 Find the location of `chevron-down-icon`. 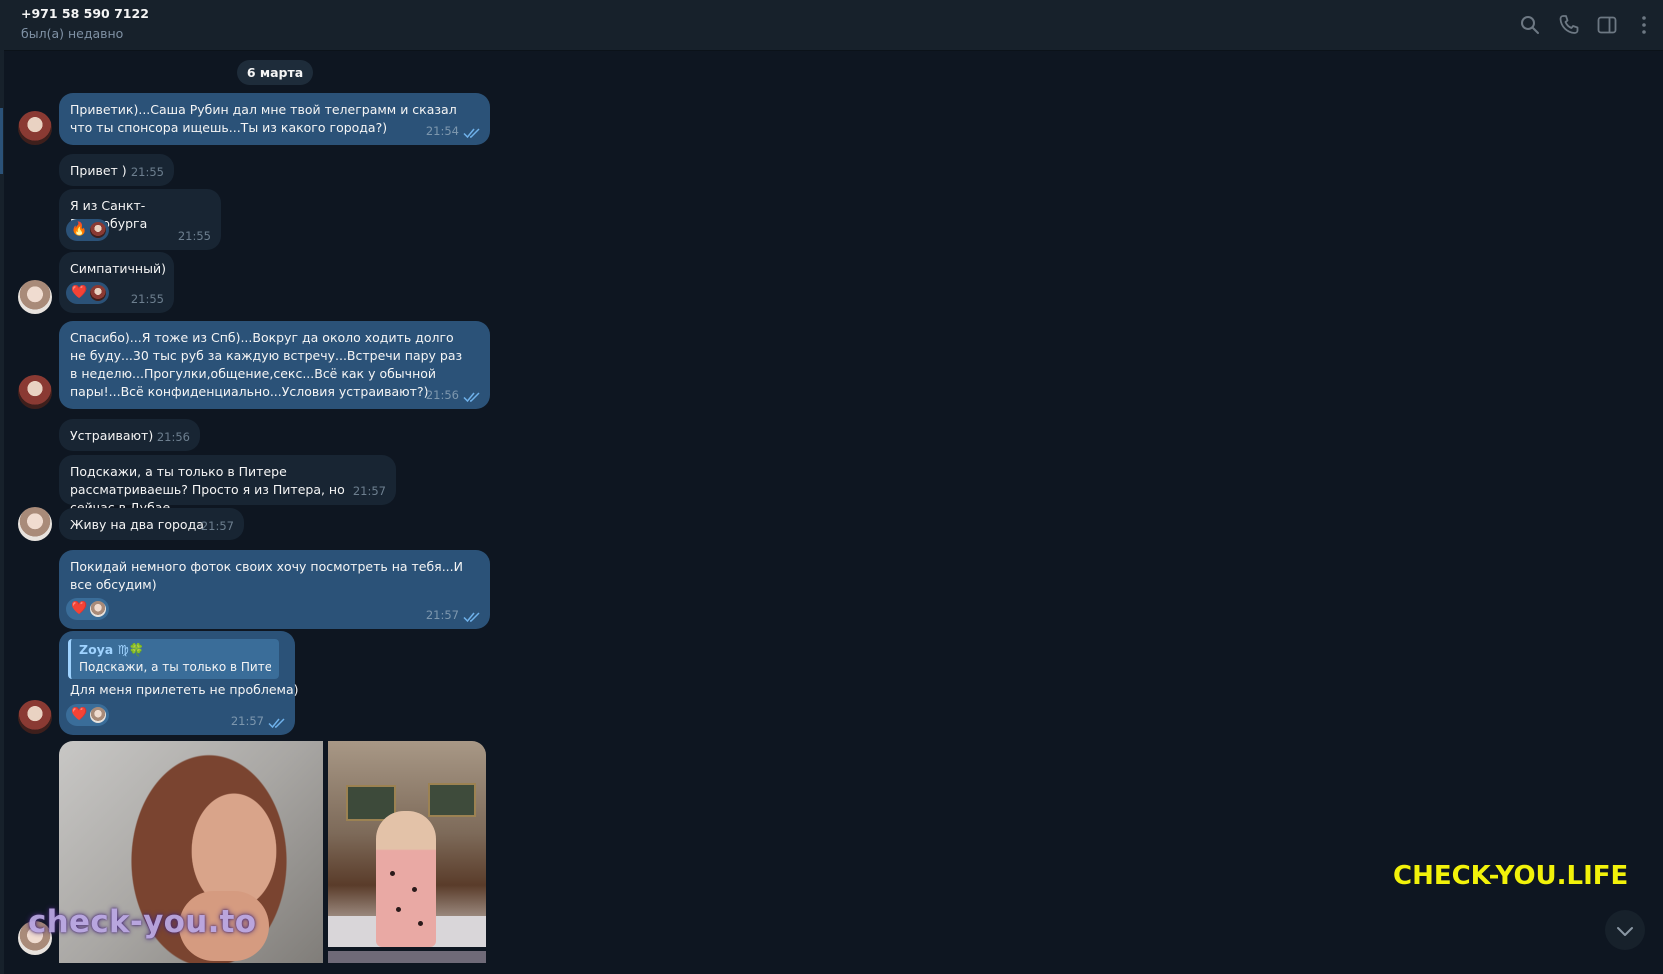

chevron-down-icon is located at coordinates (1625, 931).